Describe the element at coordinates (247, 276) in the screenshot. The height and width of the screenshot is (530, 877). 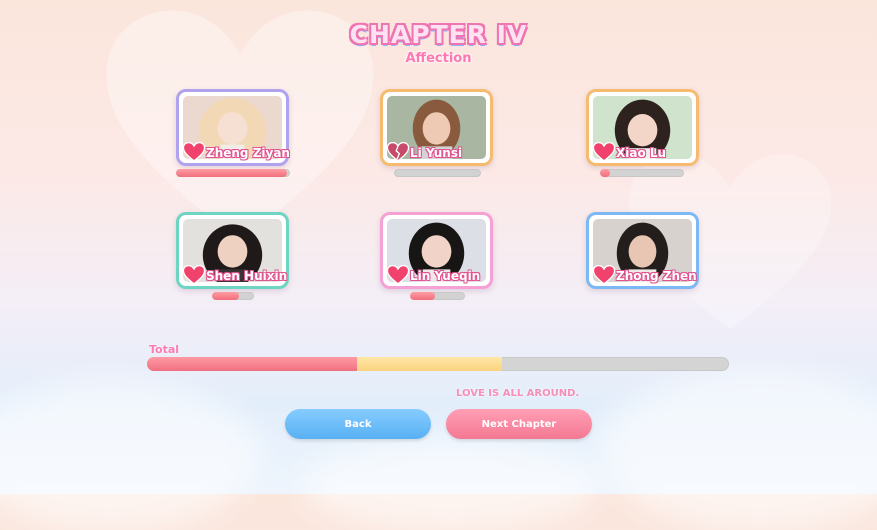
I see `character-name: Shen Huixin` at that location.